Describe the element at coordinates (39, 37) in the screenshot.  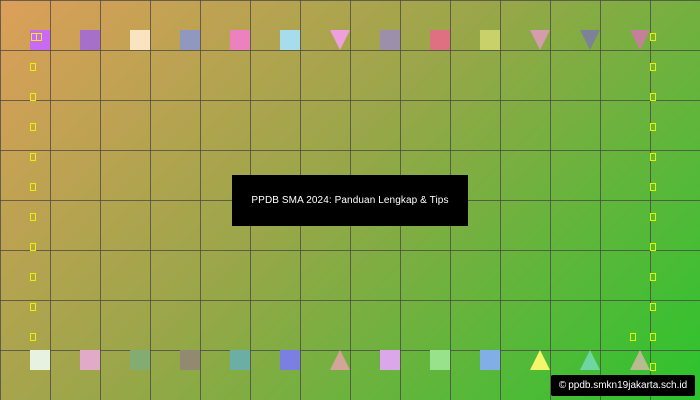
I see `tick-top-left-b` at that location.